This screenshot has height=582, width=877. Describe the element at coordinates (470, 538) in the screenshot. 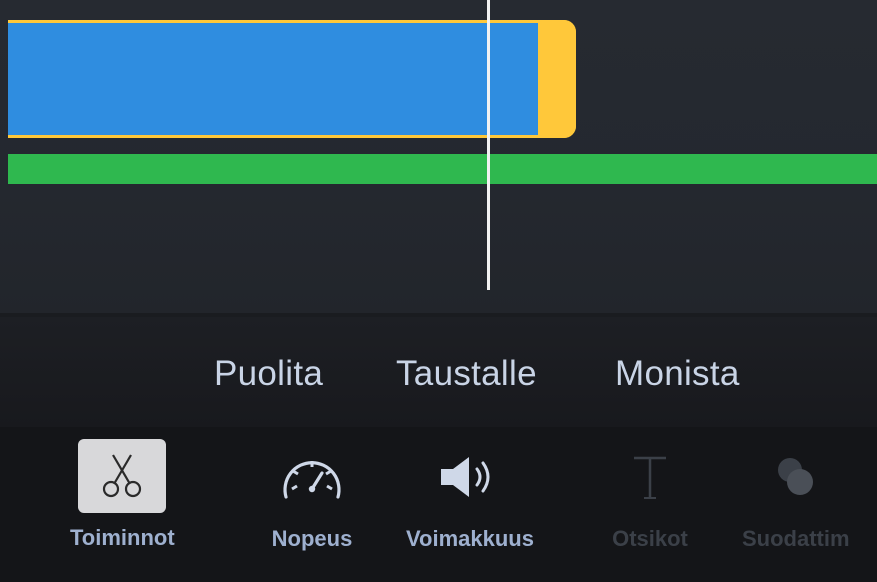

I see `tool-label: Voimakkuus` at that location.